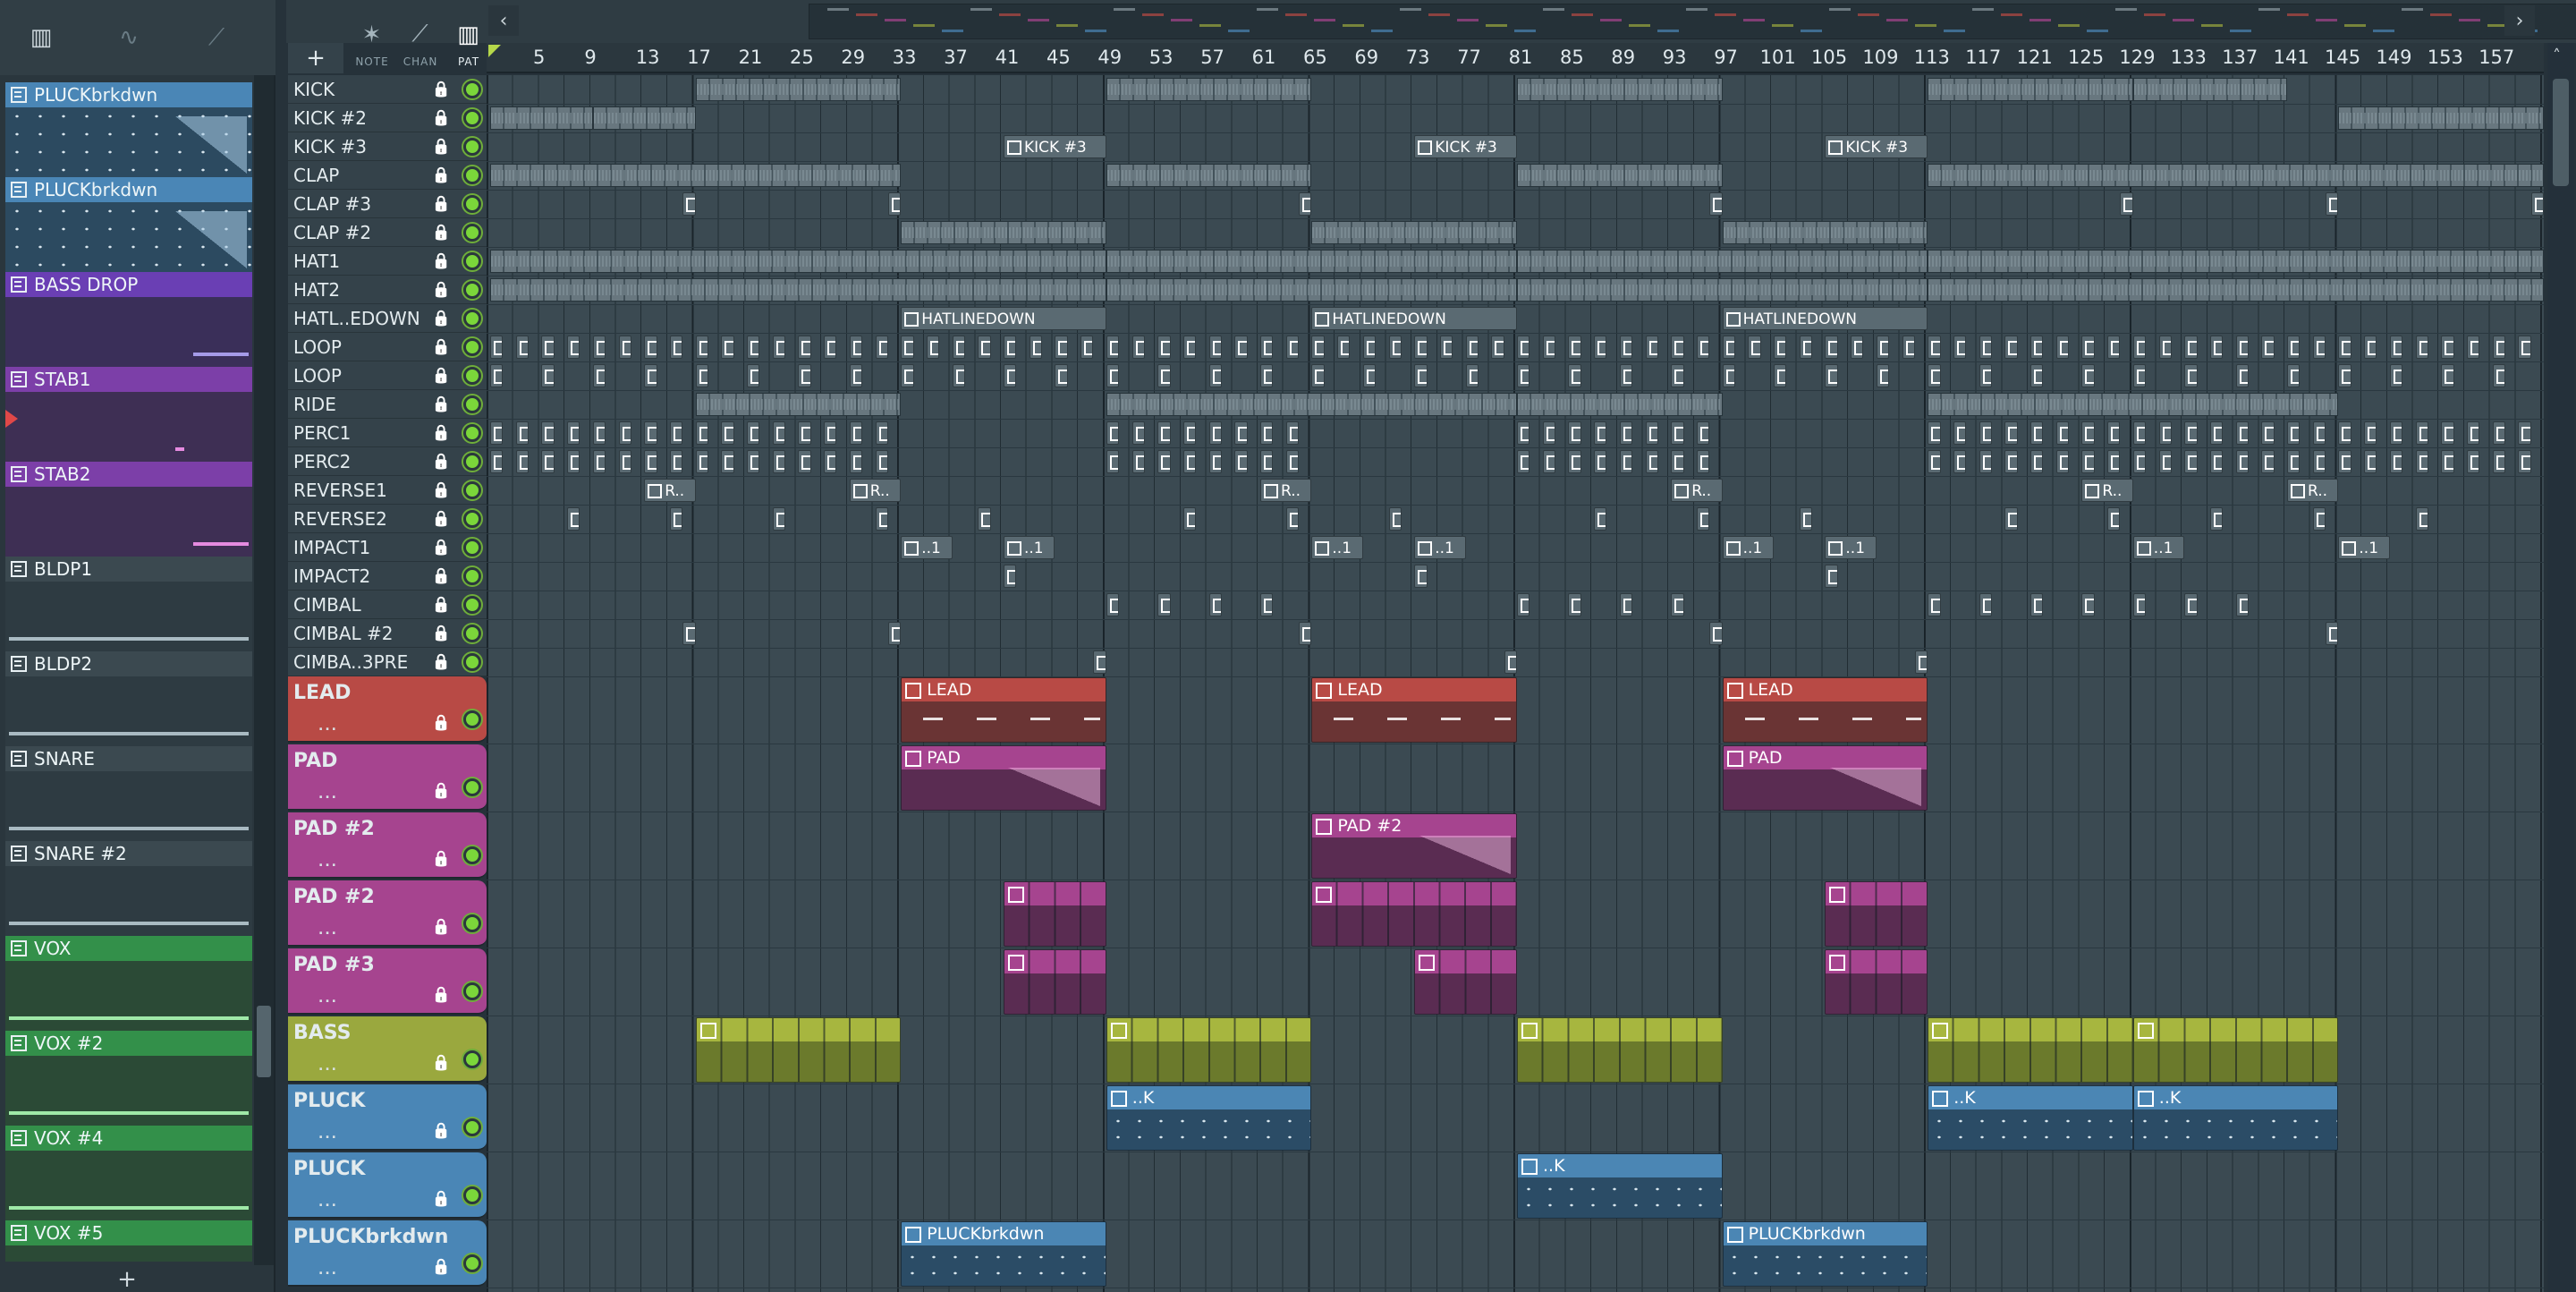 The height and width of the screenshot is (1292, 2576). I want to click on pattern-clip: LEAD, so click(1825, 710).